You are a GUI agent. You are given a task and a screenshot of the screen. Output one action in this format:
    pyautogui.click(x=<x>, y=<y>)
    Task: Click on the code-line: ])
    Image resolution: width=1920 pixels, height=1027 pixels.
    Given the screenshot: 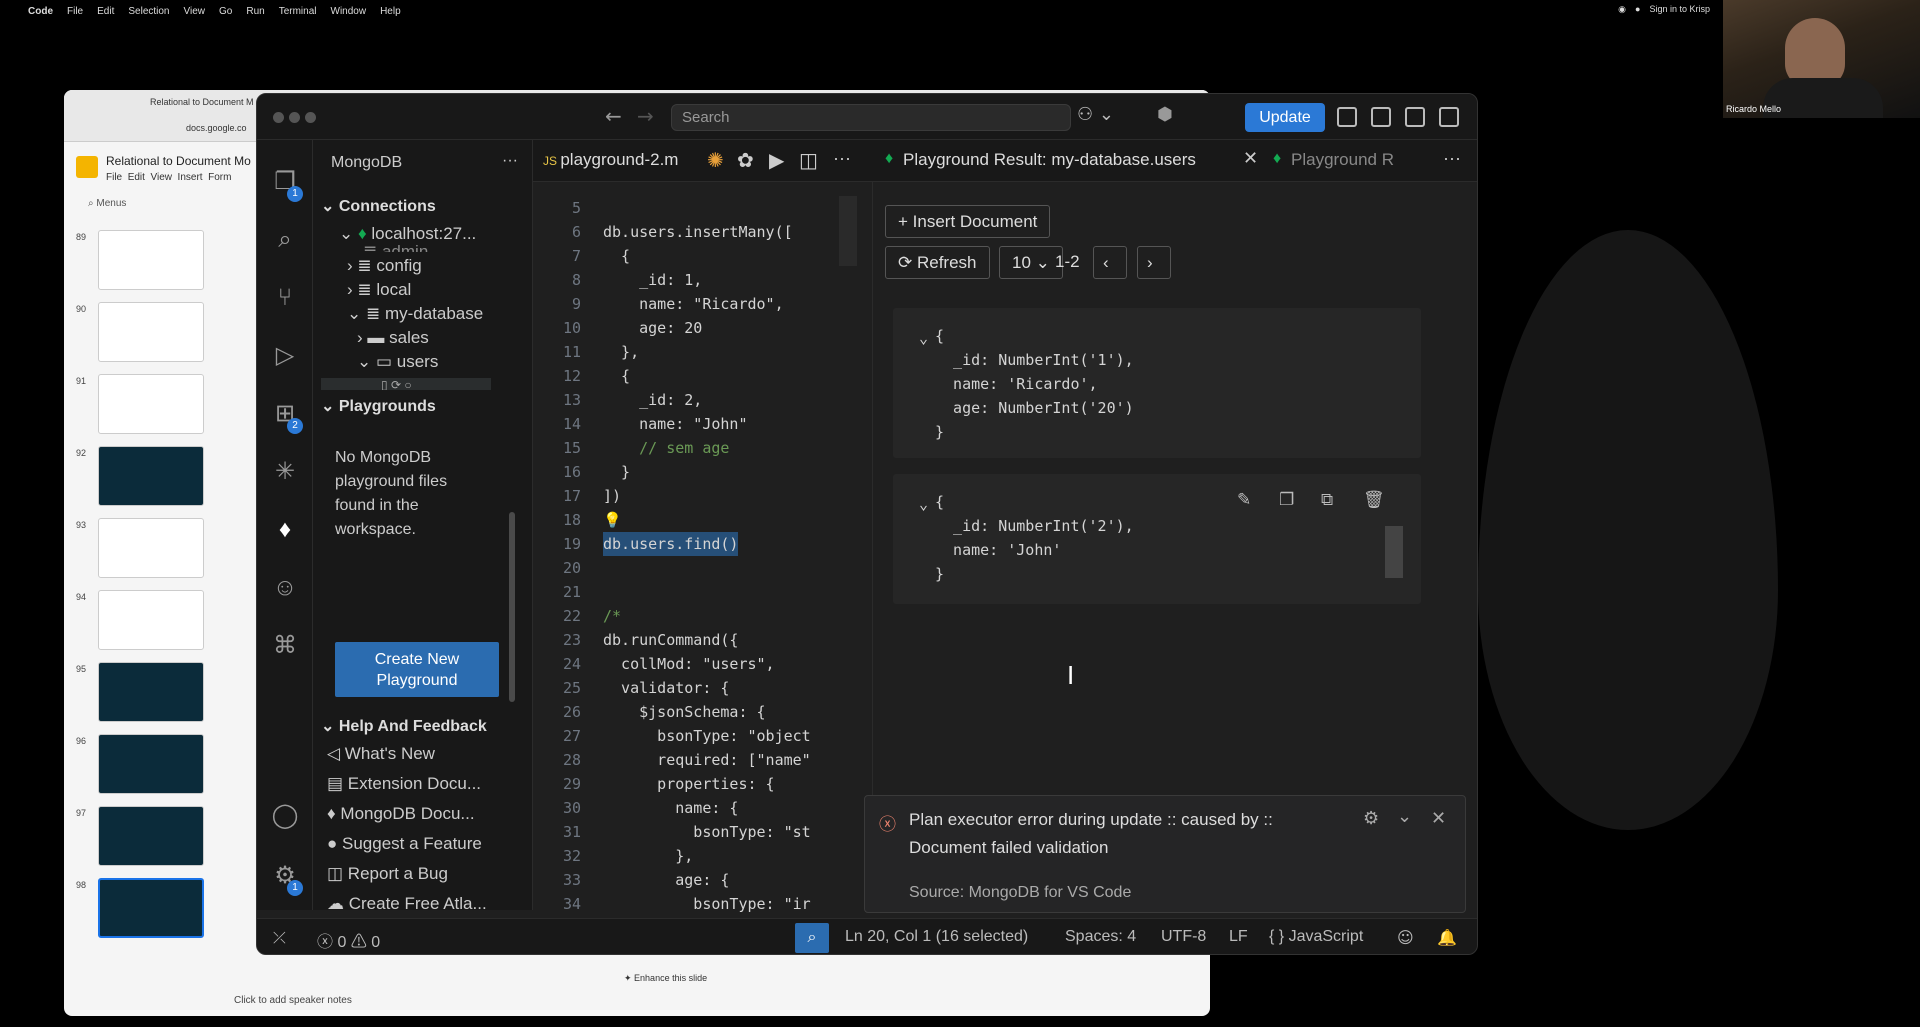 What is the action you would take?
    pyautogui.click(x=612, y=496)
    